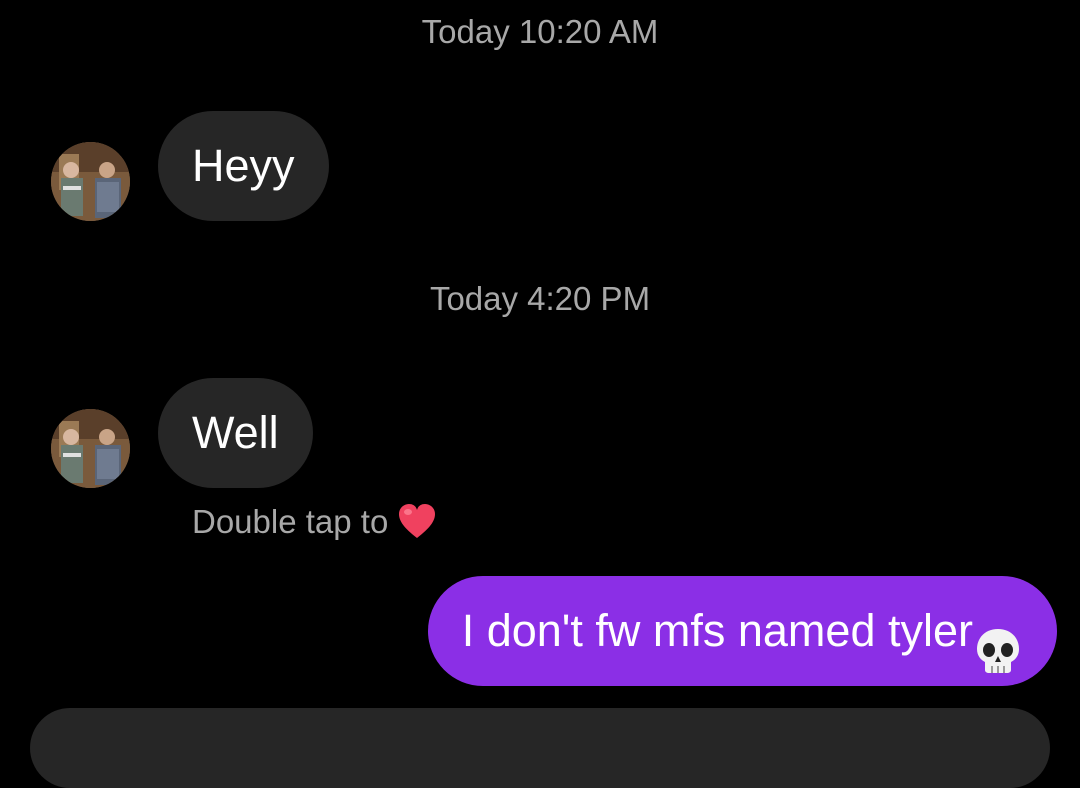 This screenshot has width=1080, height=788. What do you see at coordinates (417, 522) in the screenshot?
I see `heart-icon` at bounding box center [417, 522].